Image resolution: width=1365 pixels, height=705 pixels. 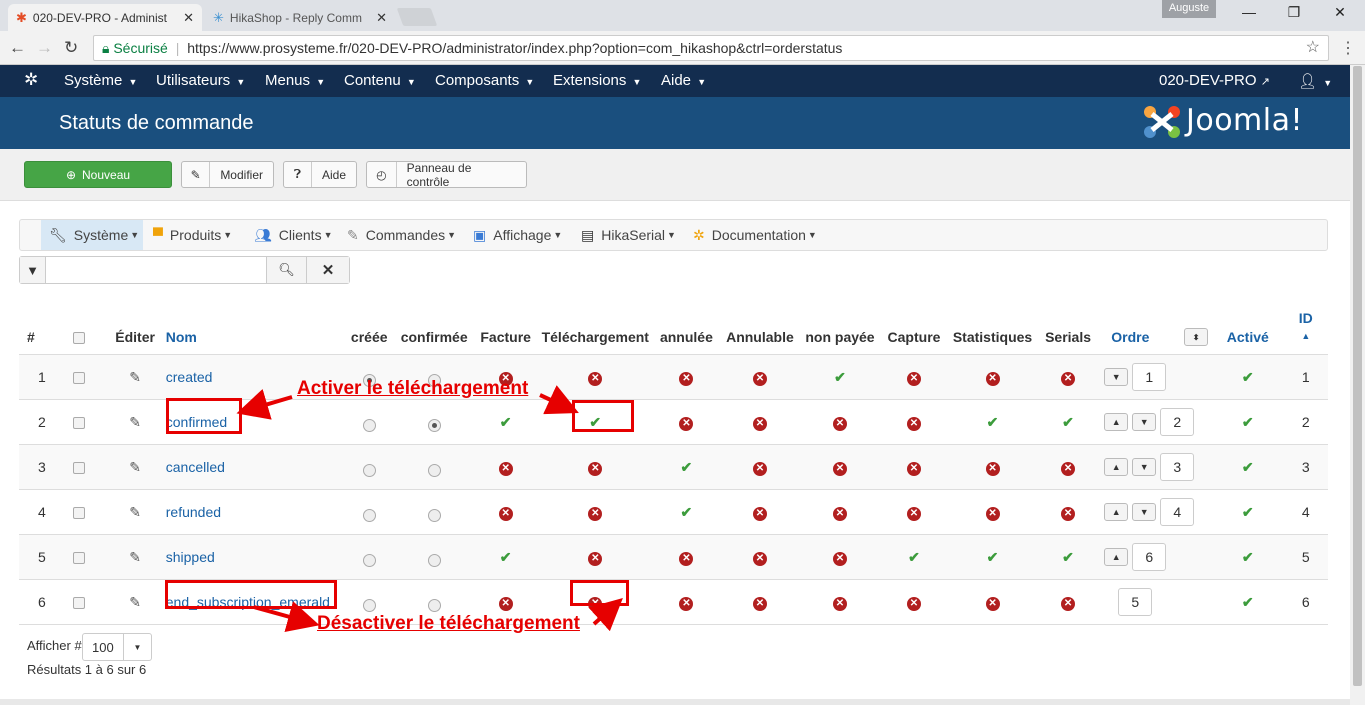 What do you see at coordinates (1305, 332) in the screenshot?
I see `col-id: ID ▲` at bounding box center [1305, 332].